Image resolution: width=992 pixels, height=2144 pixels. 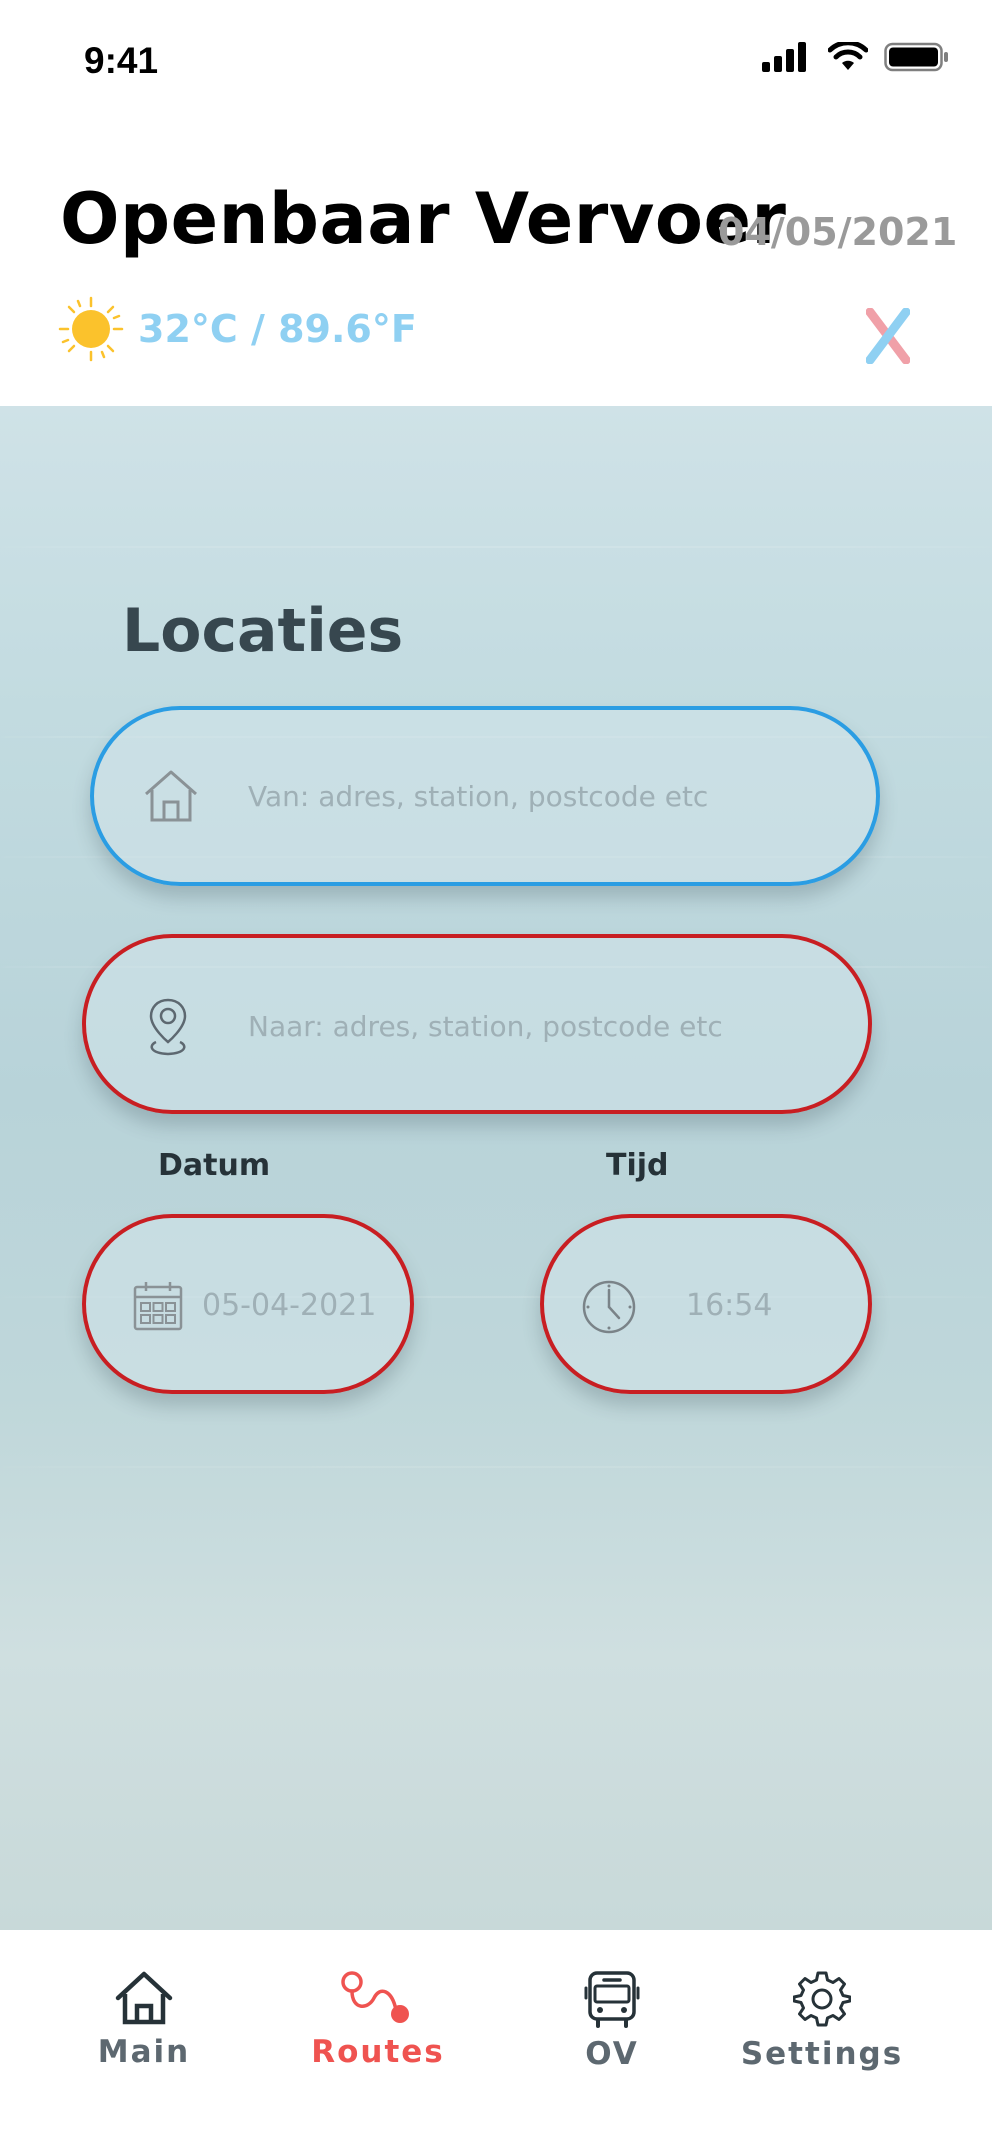 I want to click on tab-main: Main, so click(x=144, y=2020).